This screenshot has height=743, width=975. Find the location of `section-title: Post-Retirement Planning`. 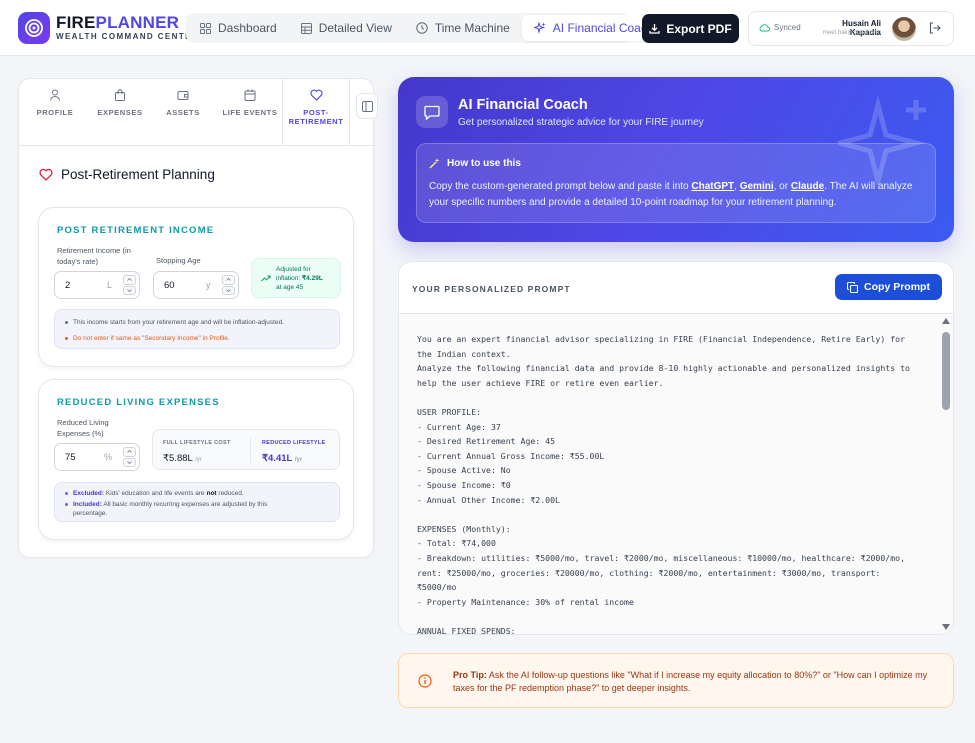

section-title: Post-Retirement Planning is located at coordinates (127, 174).